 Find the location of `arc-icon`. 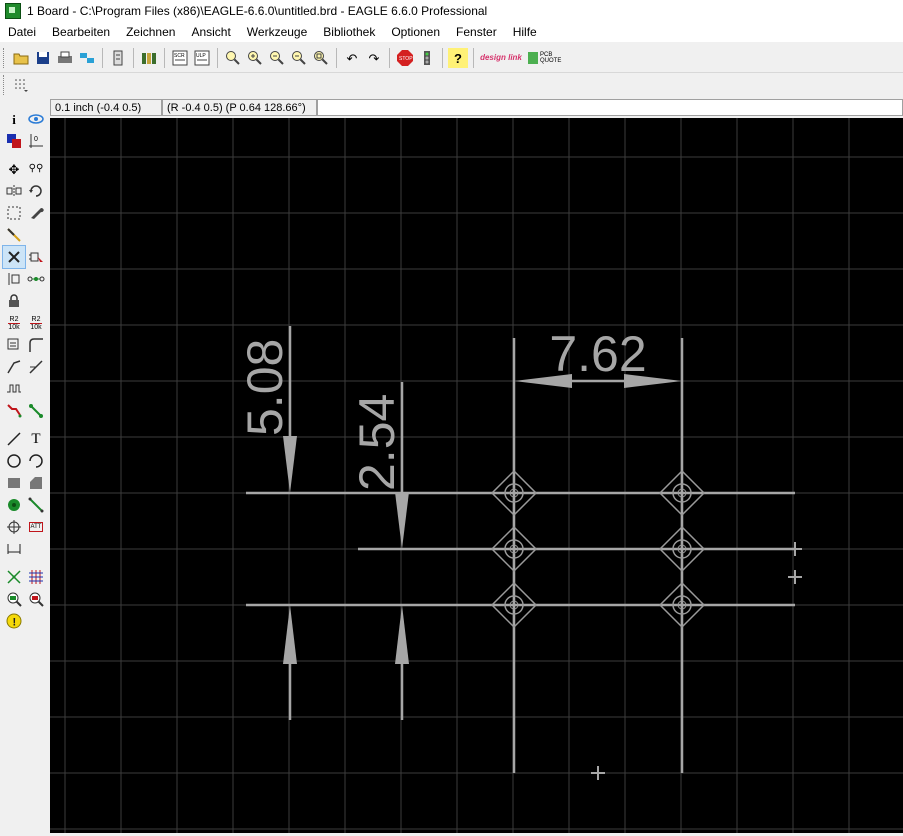

arc-icon is located at coordinates (36, 461).